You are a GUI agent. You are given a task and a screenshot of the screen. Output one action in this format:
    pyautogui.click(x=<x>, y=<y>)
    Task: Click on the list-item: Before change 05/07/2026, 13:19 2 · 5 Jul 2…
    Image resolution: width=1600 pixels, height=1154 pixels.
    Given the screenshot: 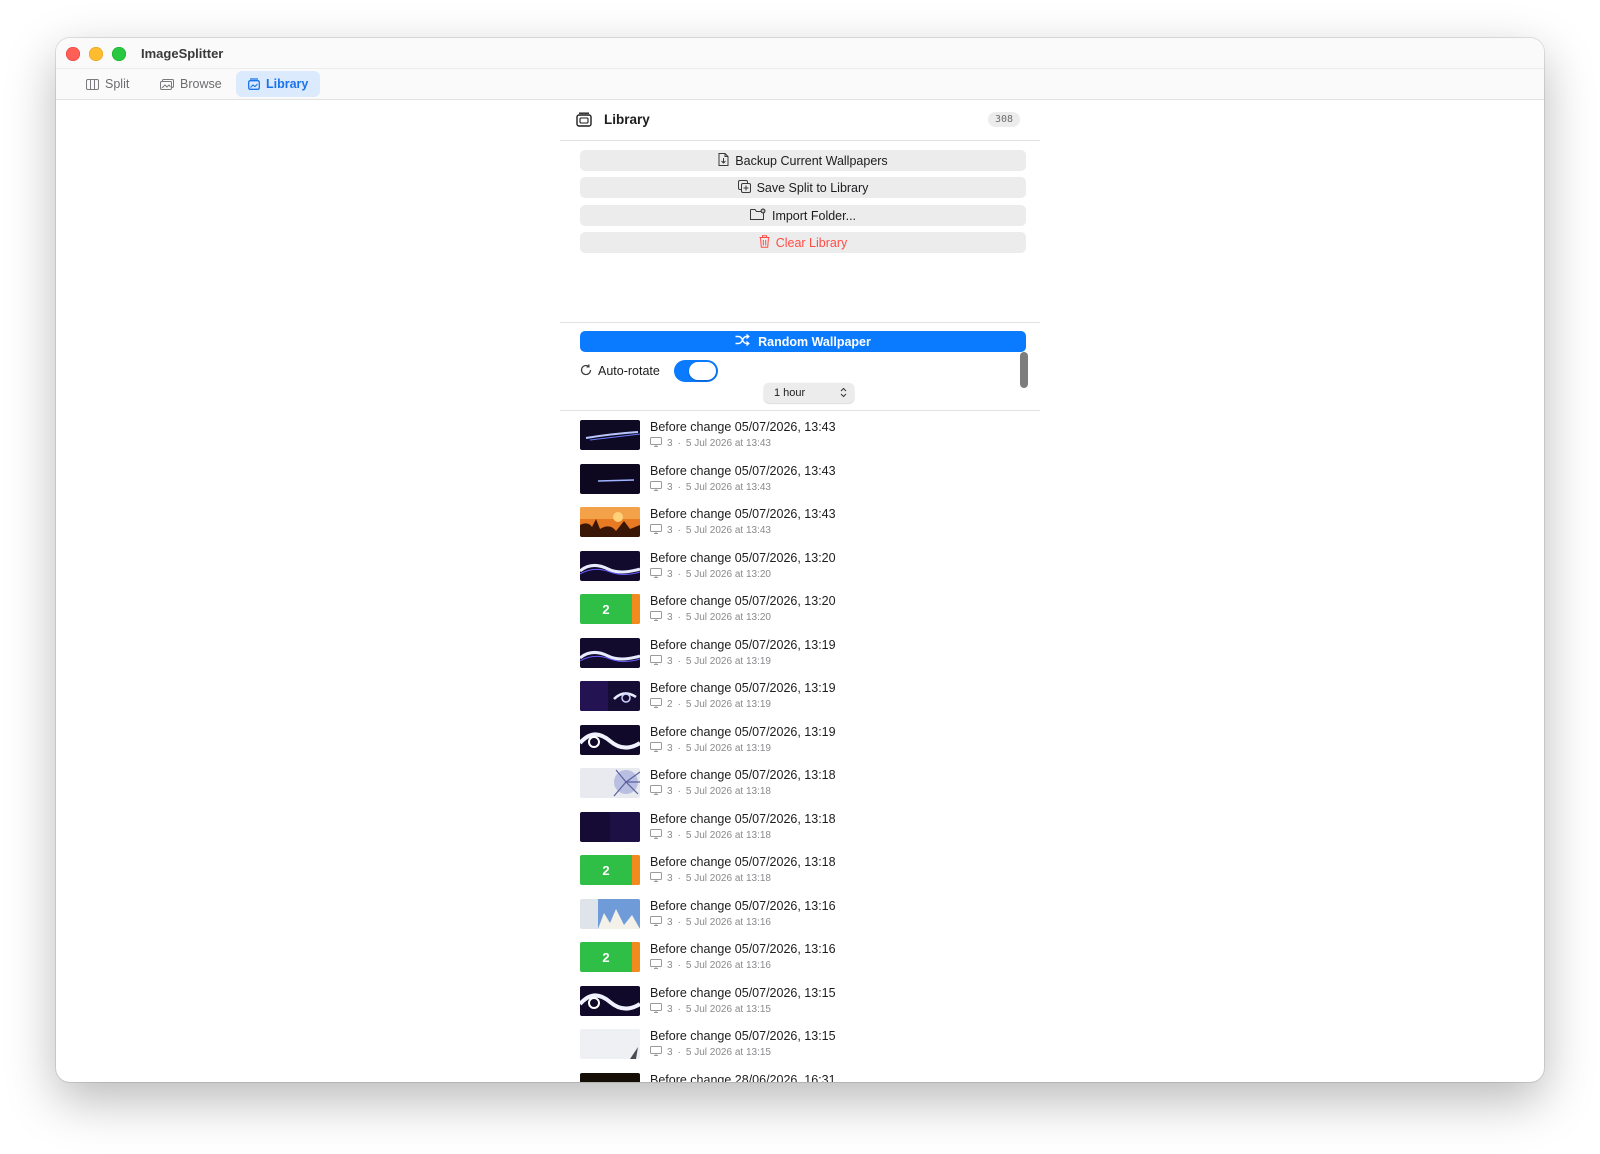 What is the action you would take?
    pyautogui.click(x=800, y=703)
    